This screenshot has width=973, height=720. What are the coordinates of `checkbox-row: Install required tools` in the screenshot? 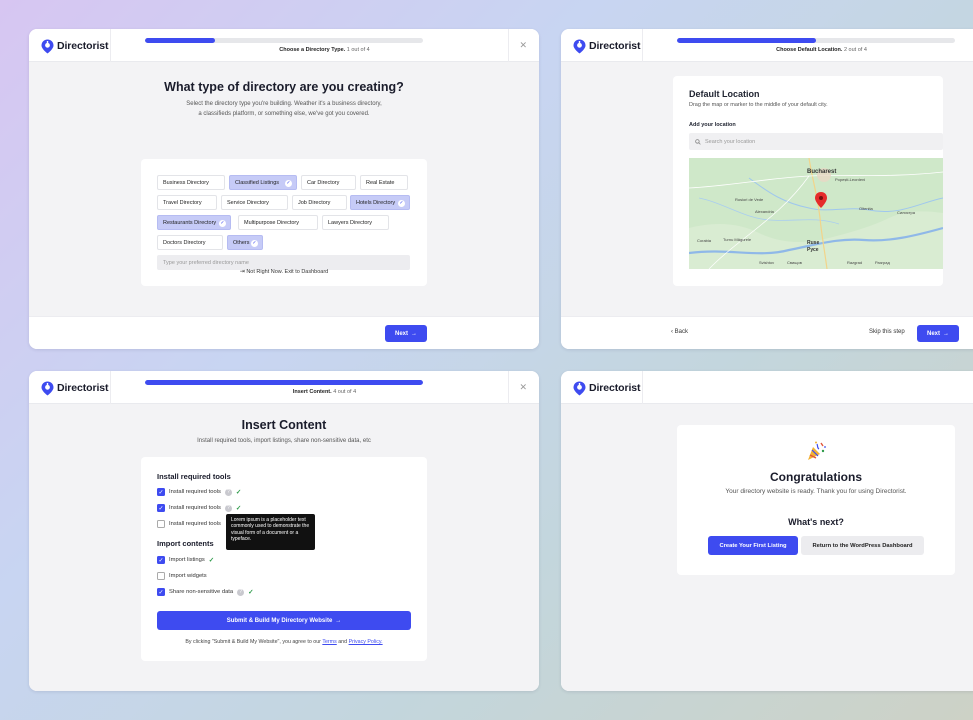 It's located at (189, 524).